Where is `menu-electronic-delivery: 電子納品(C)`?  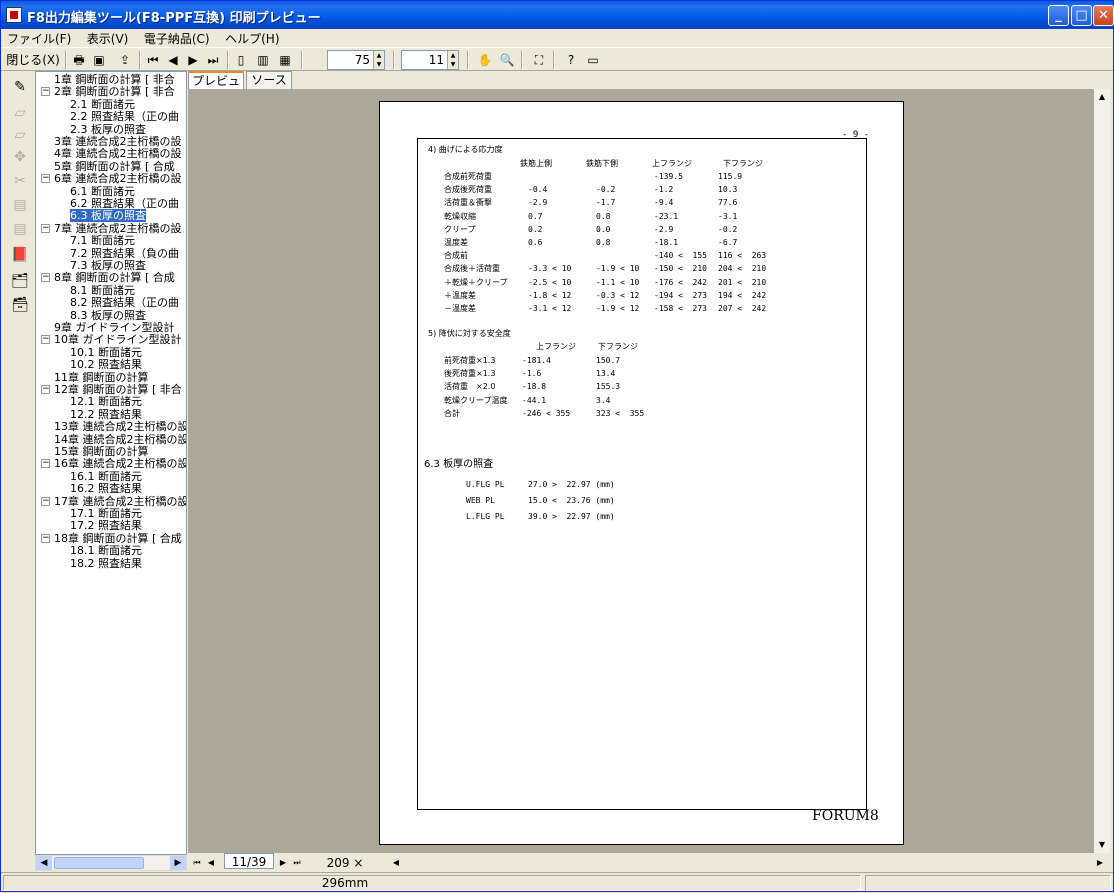
menu-electronic-delivery: 電子納品(C) is located at coordinates (177, 38).